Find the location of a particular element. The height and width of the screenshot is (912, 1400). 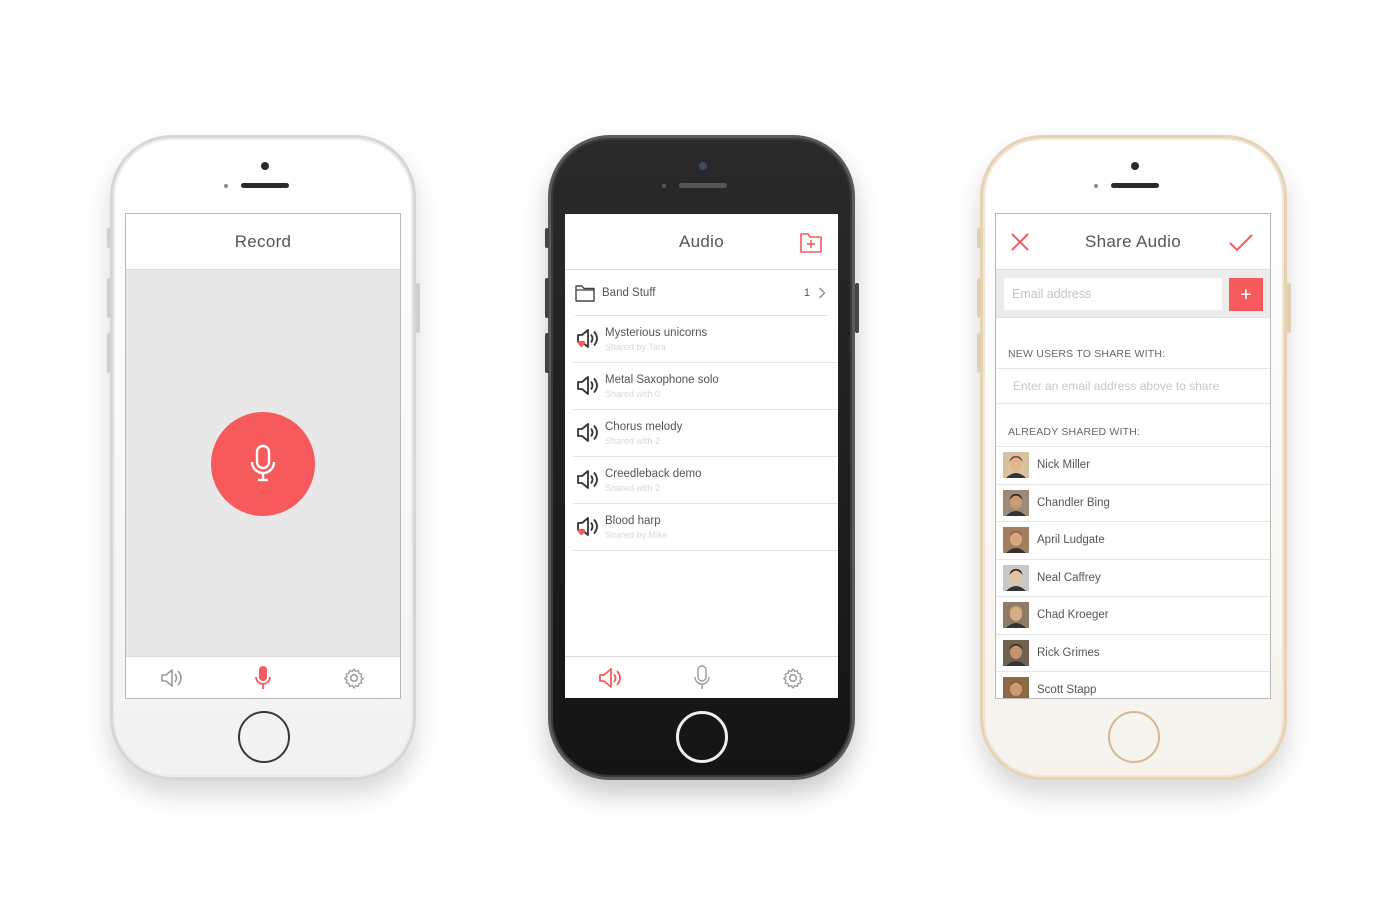

audio-item: Blood harp Shared by Mike is located at coordinates (705, 527).